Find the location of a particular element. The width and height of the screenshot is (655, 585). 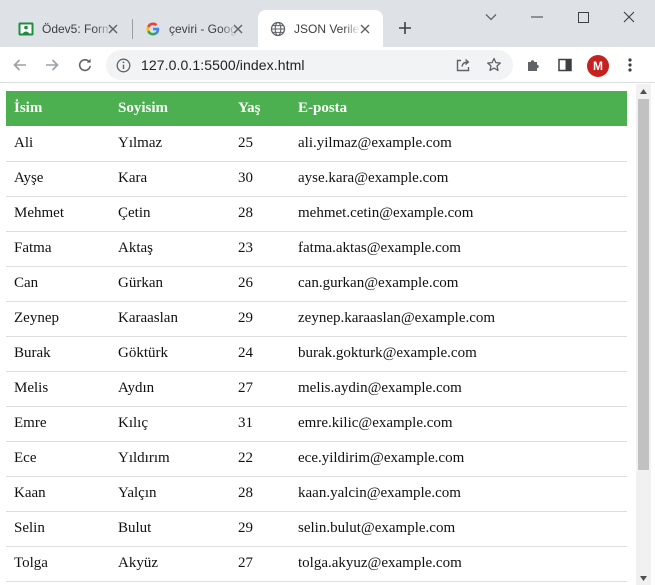

table-row: Can Gürkan 26 can.gurkan@example.com is located at coordinates (316, 284).